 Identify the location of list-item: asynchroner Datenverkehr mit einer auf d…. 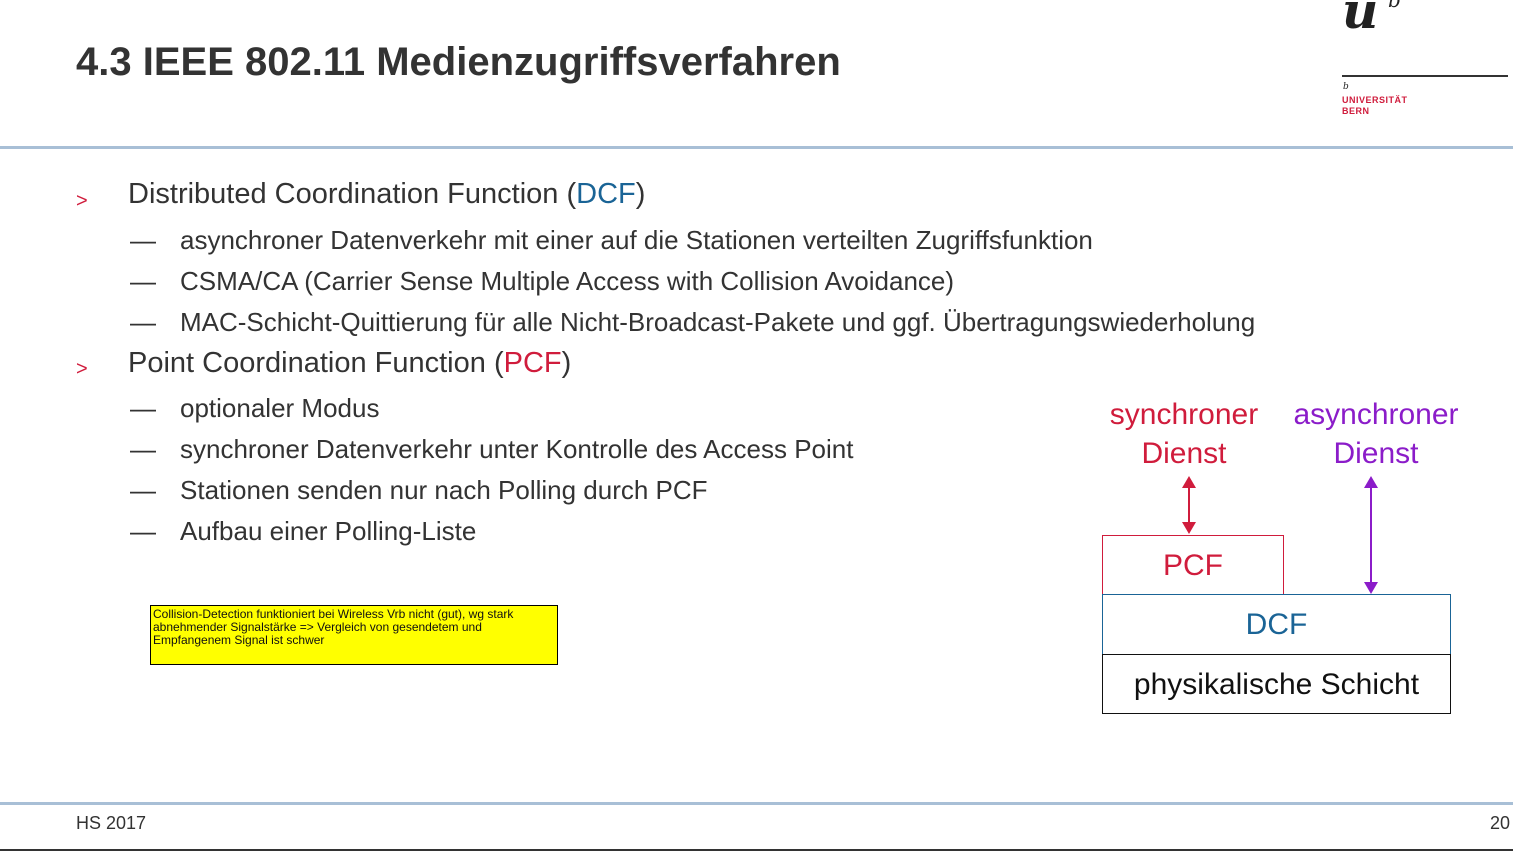
(636, 240).